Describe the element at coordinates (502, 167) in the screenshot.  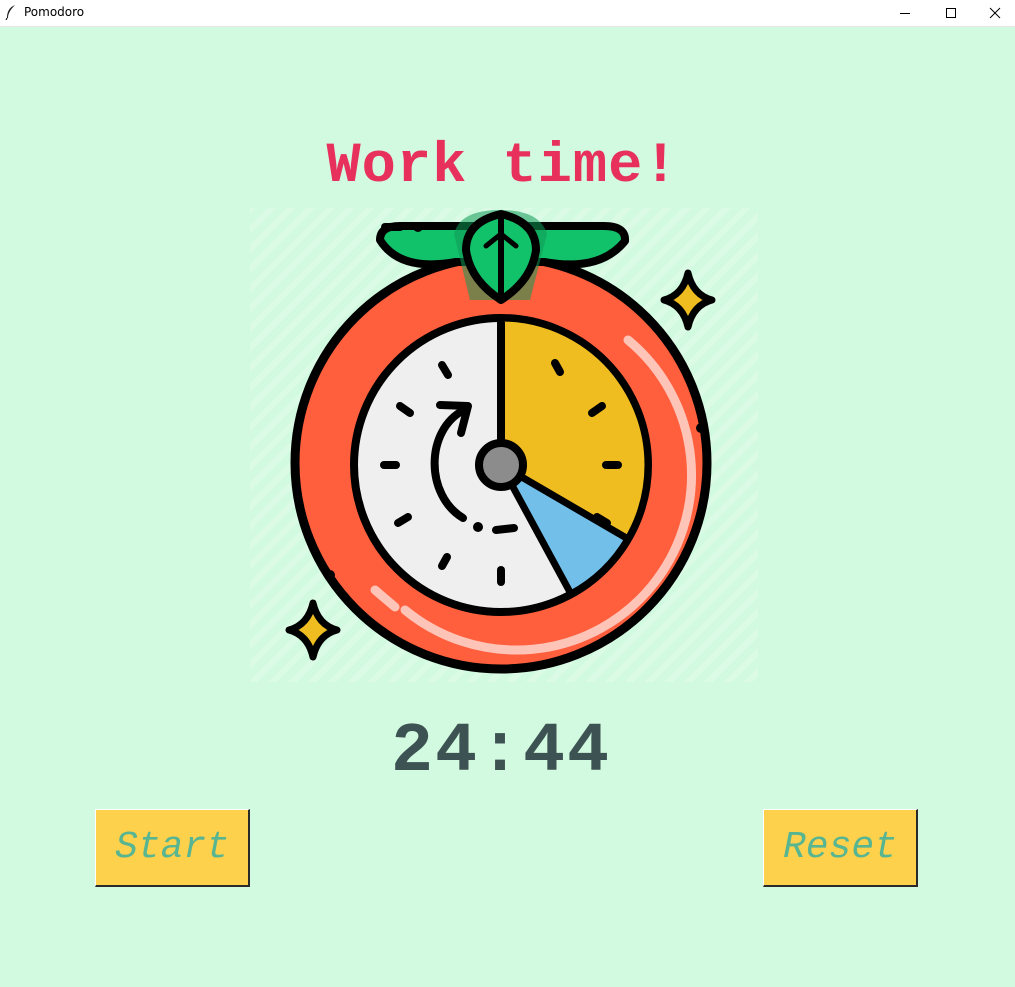
I see `status-heading: Work time!` at that location.